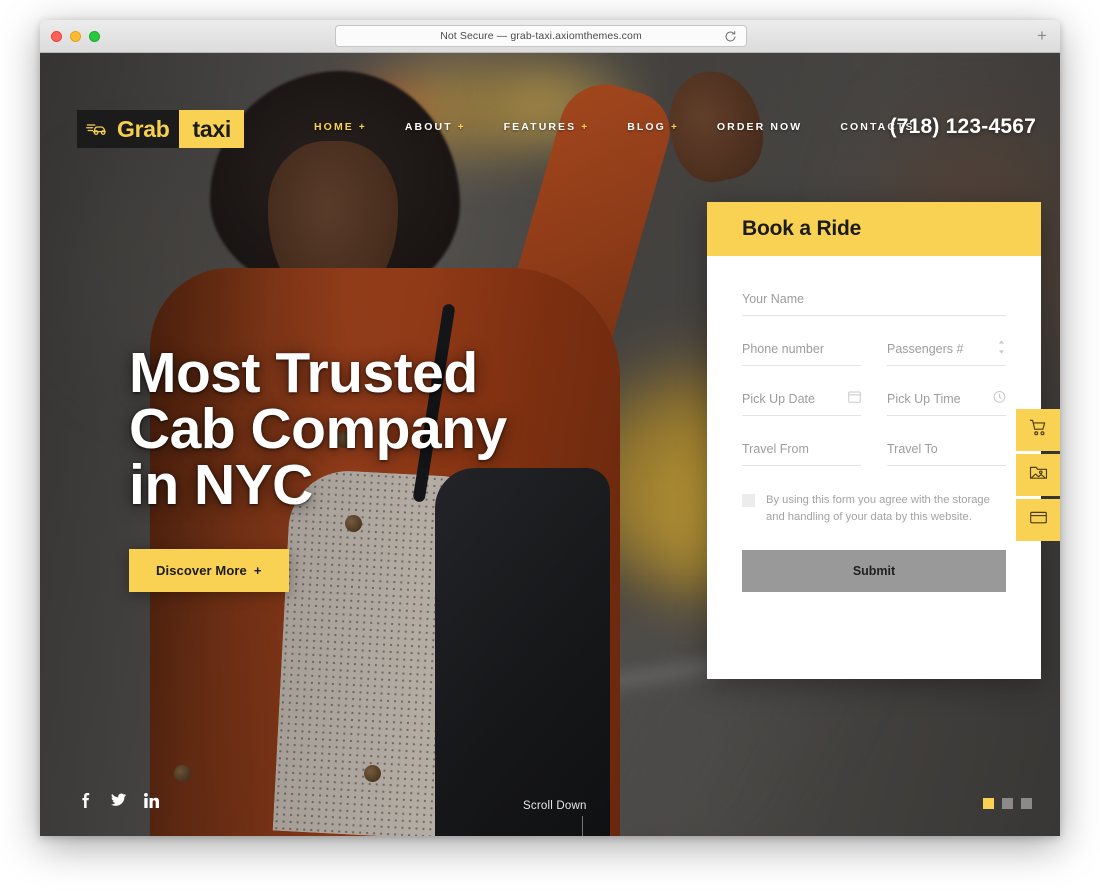 The image size is (1100, 894). I want to click on travel-from-field: Travel From, so click(801, 454).